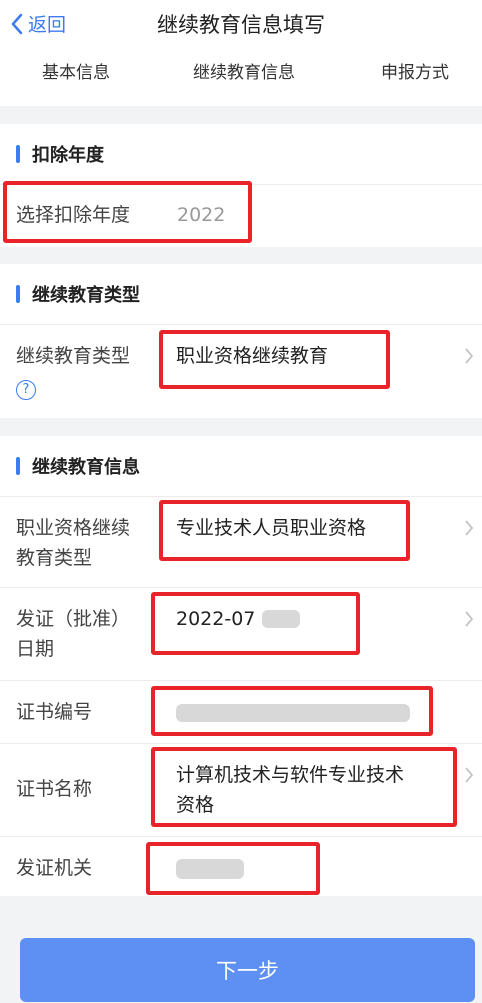  I want to click on certificate-number-label: 证书编号, so click(54, 712).